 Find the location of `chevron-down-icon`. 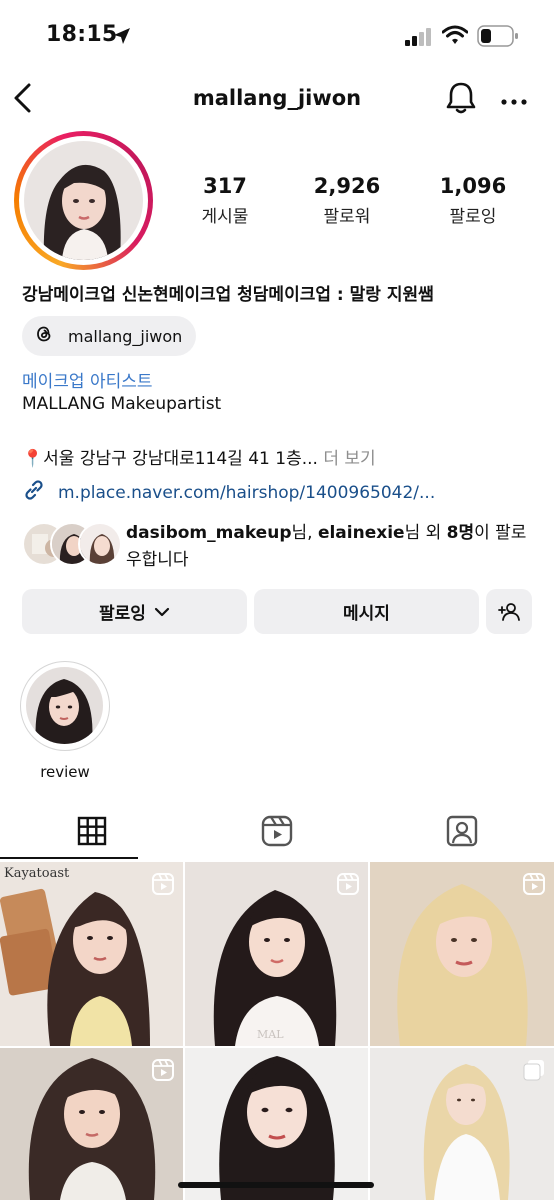

chevron-down-icon is located at coordinates (162, 612).